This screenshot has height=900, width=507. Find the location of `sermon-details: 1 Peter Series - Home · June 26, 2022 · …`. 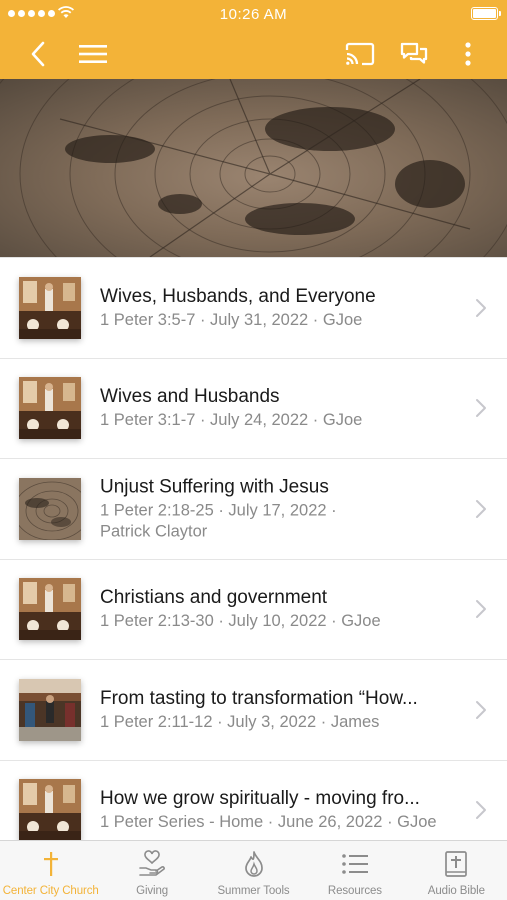

sermon-details: 1 Peter Series - Home · June 26, 2022 · … is located at coordinates (268, 822).